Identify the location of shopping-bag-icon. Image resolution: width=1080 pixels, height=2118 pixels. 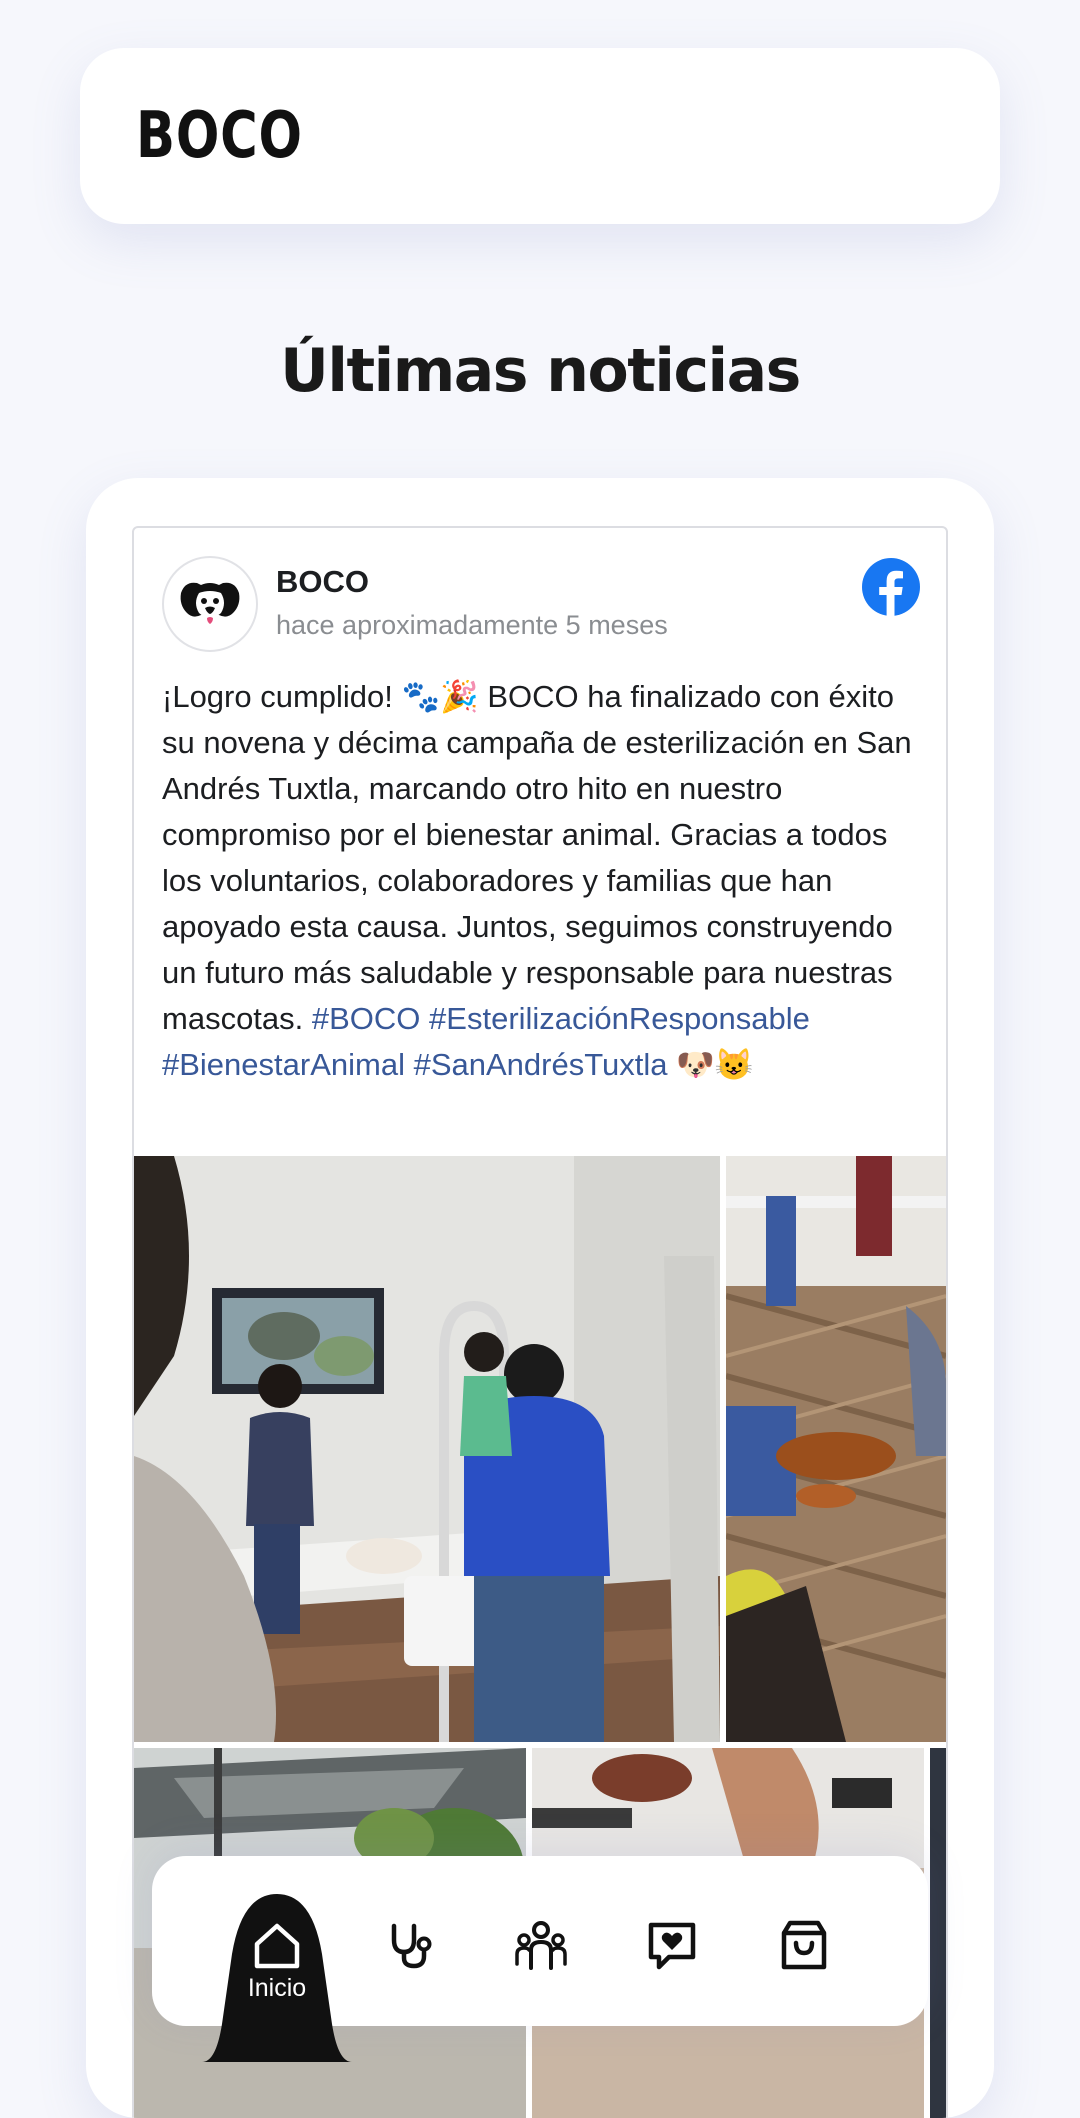
(804, 1945).